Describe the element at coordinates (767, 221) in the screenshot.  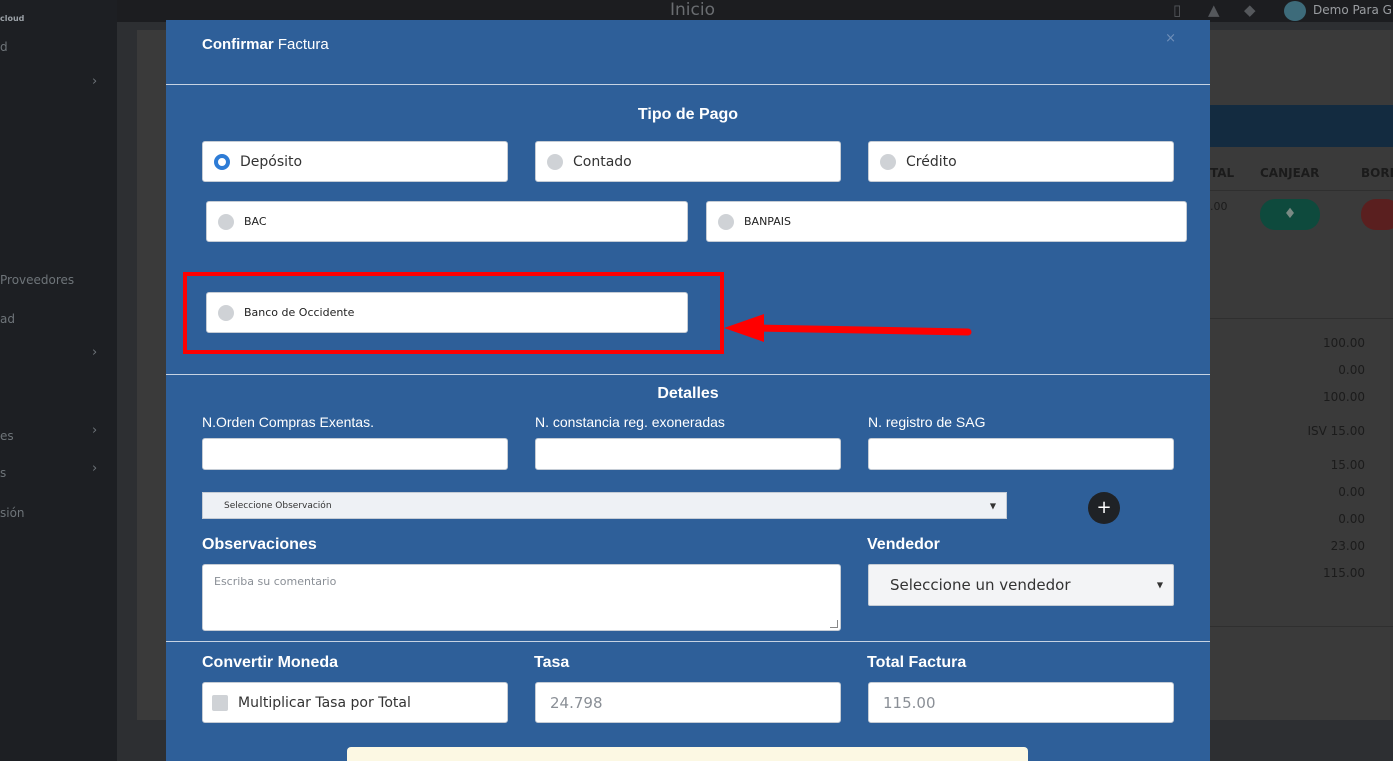
I see `bank-option-label: BANPAIS` at that location.